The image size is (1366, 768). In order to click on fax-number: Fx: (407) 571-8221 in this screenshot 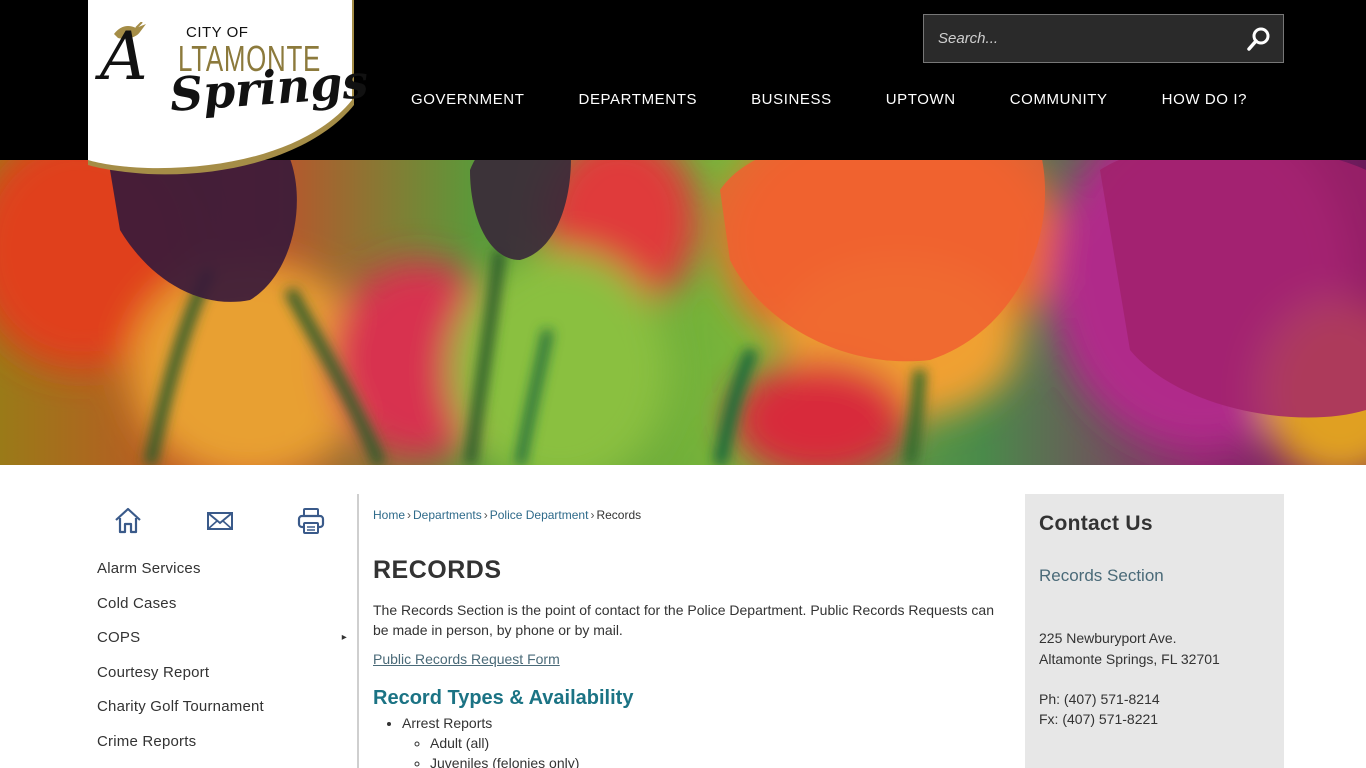, I will do `click(1099, 719)`.